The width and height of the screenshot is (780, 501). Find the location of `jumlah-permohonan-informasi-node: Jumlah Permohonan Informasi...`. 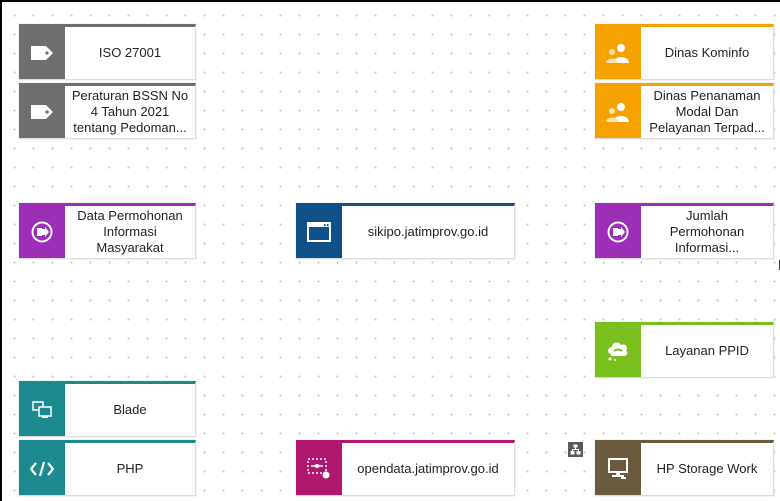

jumlah-permohonan-informasi-node: Jumlah Permohonan Informasi... is located at coordinates (684, 231).